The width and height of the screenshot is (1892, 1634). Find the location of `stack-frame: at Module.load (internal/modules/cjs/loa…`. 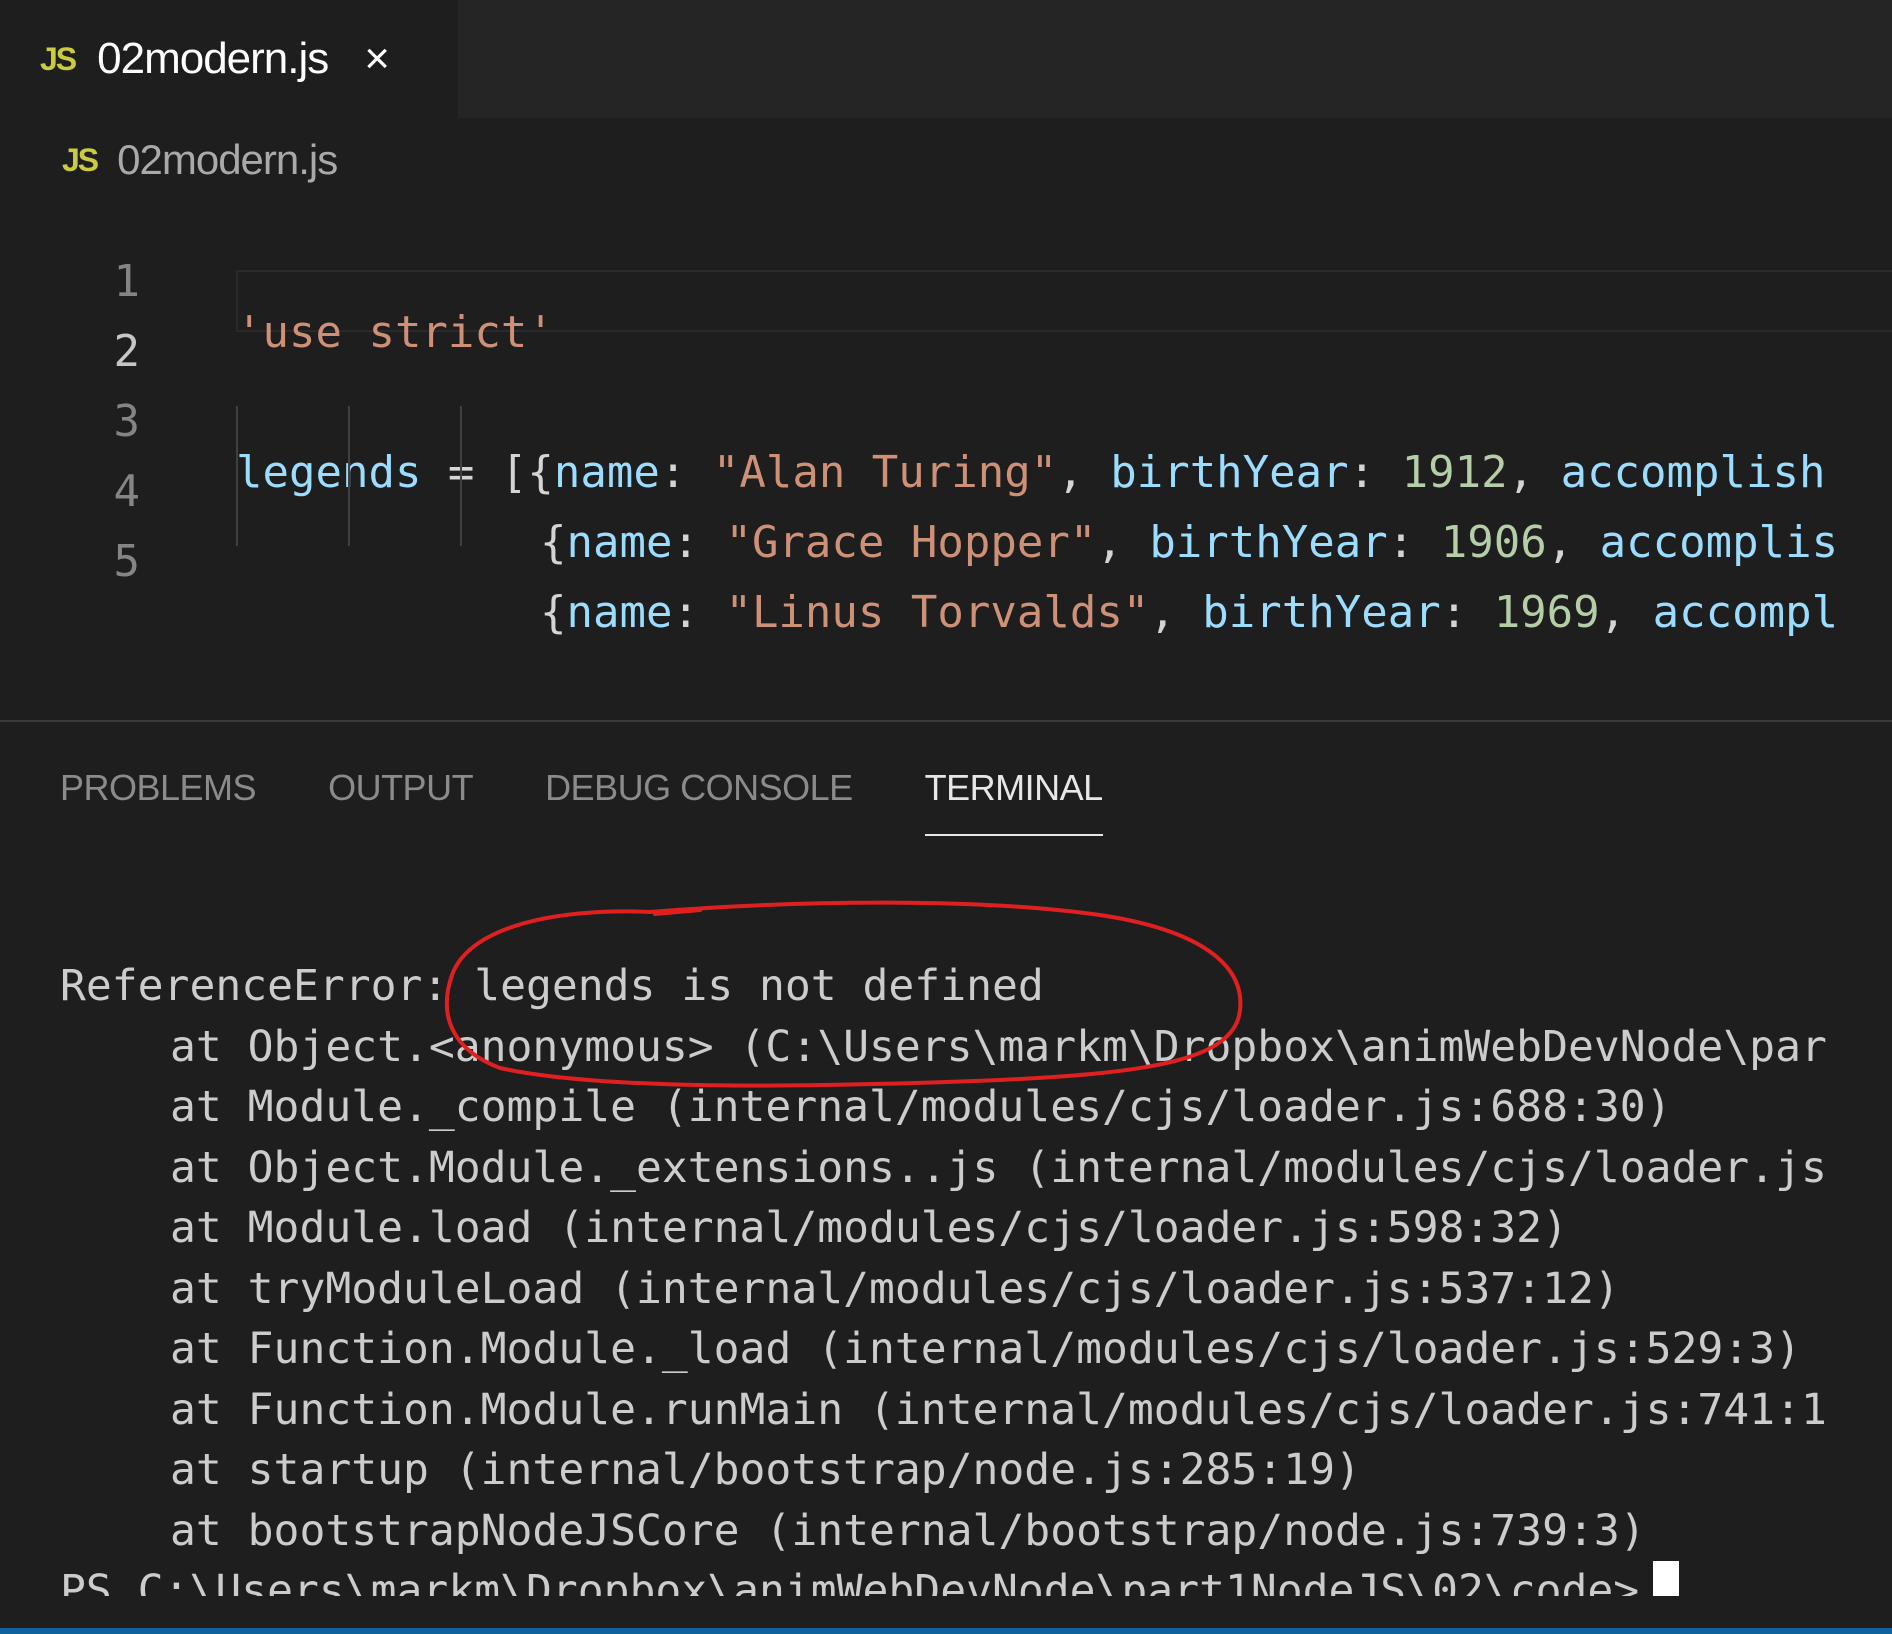

stack-frame: at Module.load (internal/modules/cjs/loa… is located at coordinates (869, 1228).